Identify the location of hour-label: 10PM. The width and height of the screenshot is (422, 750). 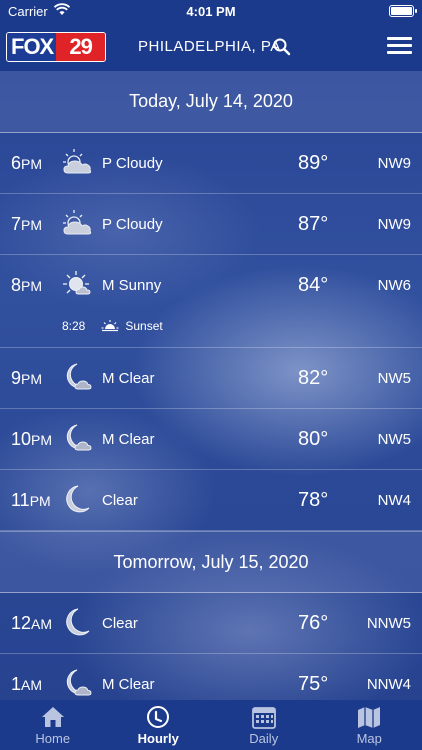
(32, 439).